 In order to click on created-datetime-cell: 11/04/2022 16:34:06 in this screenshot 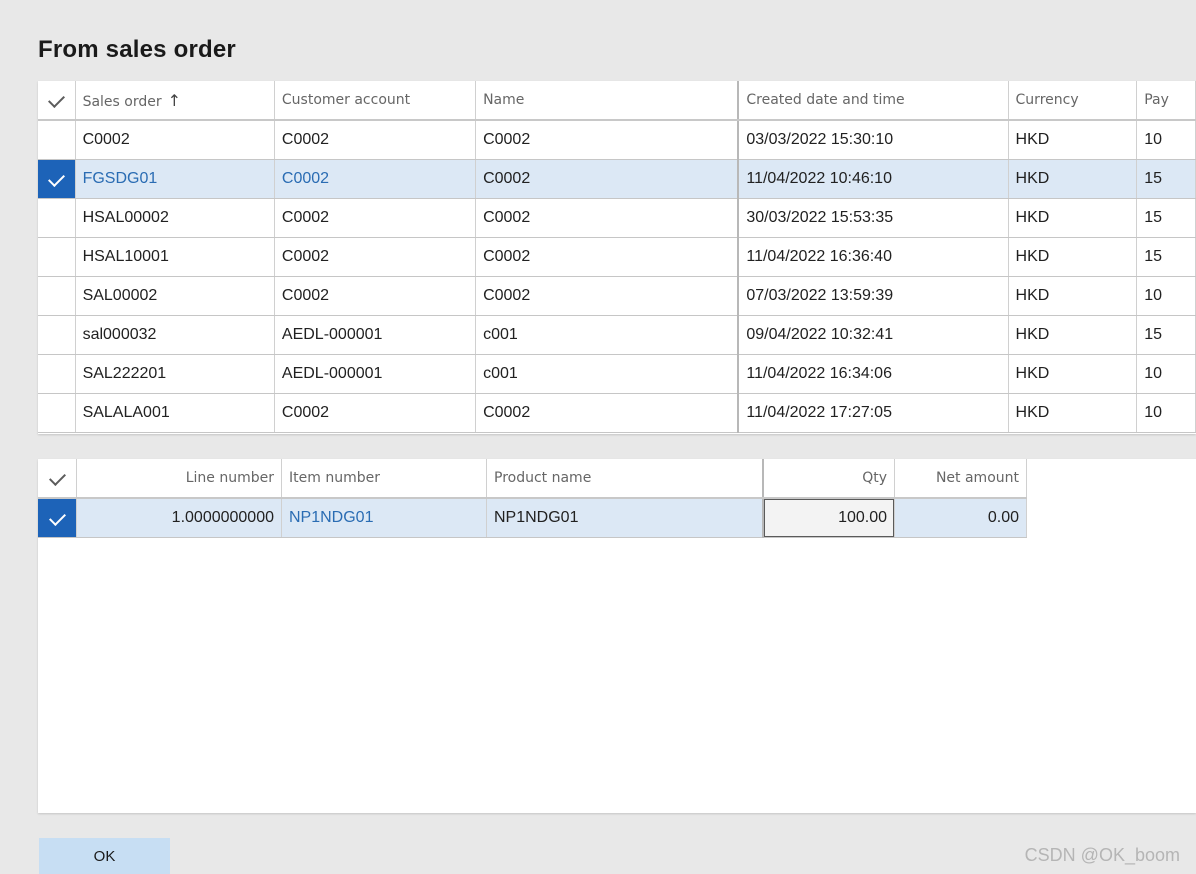, I will do `click(873, 374)`.